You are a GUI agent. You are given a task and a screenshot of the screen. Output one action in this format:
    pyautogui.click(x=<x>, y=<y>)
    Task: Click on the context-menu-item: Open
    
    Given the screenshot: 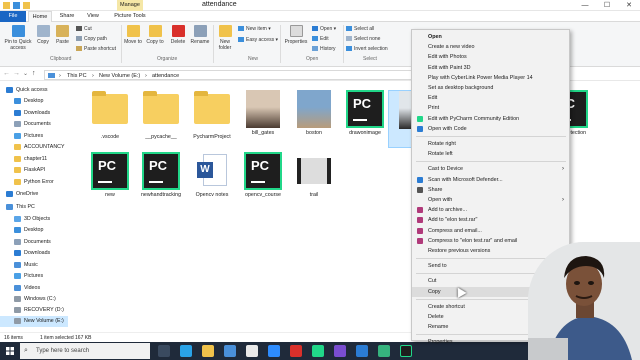 What is the action you would take?
    pyautogui.click(x=490, y=37)
    